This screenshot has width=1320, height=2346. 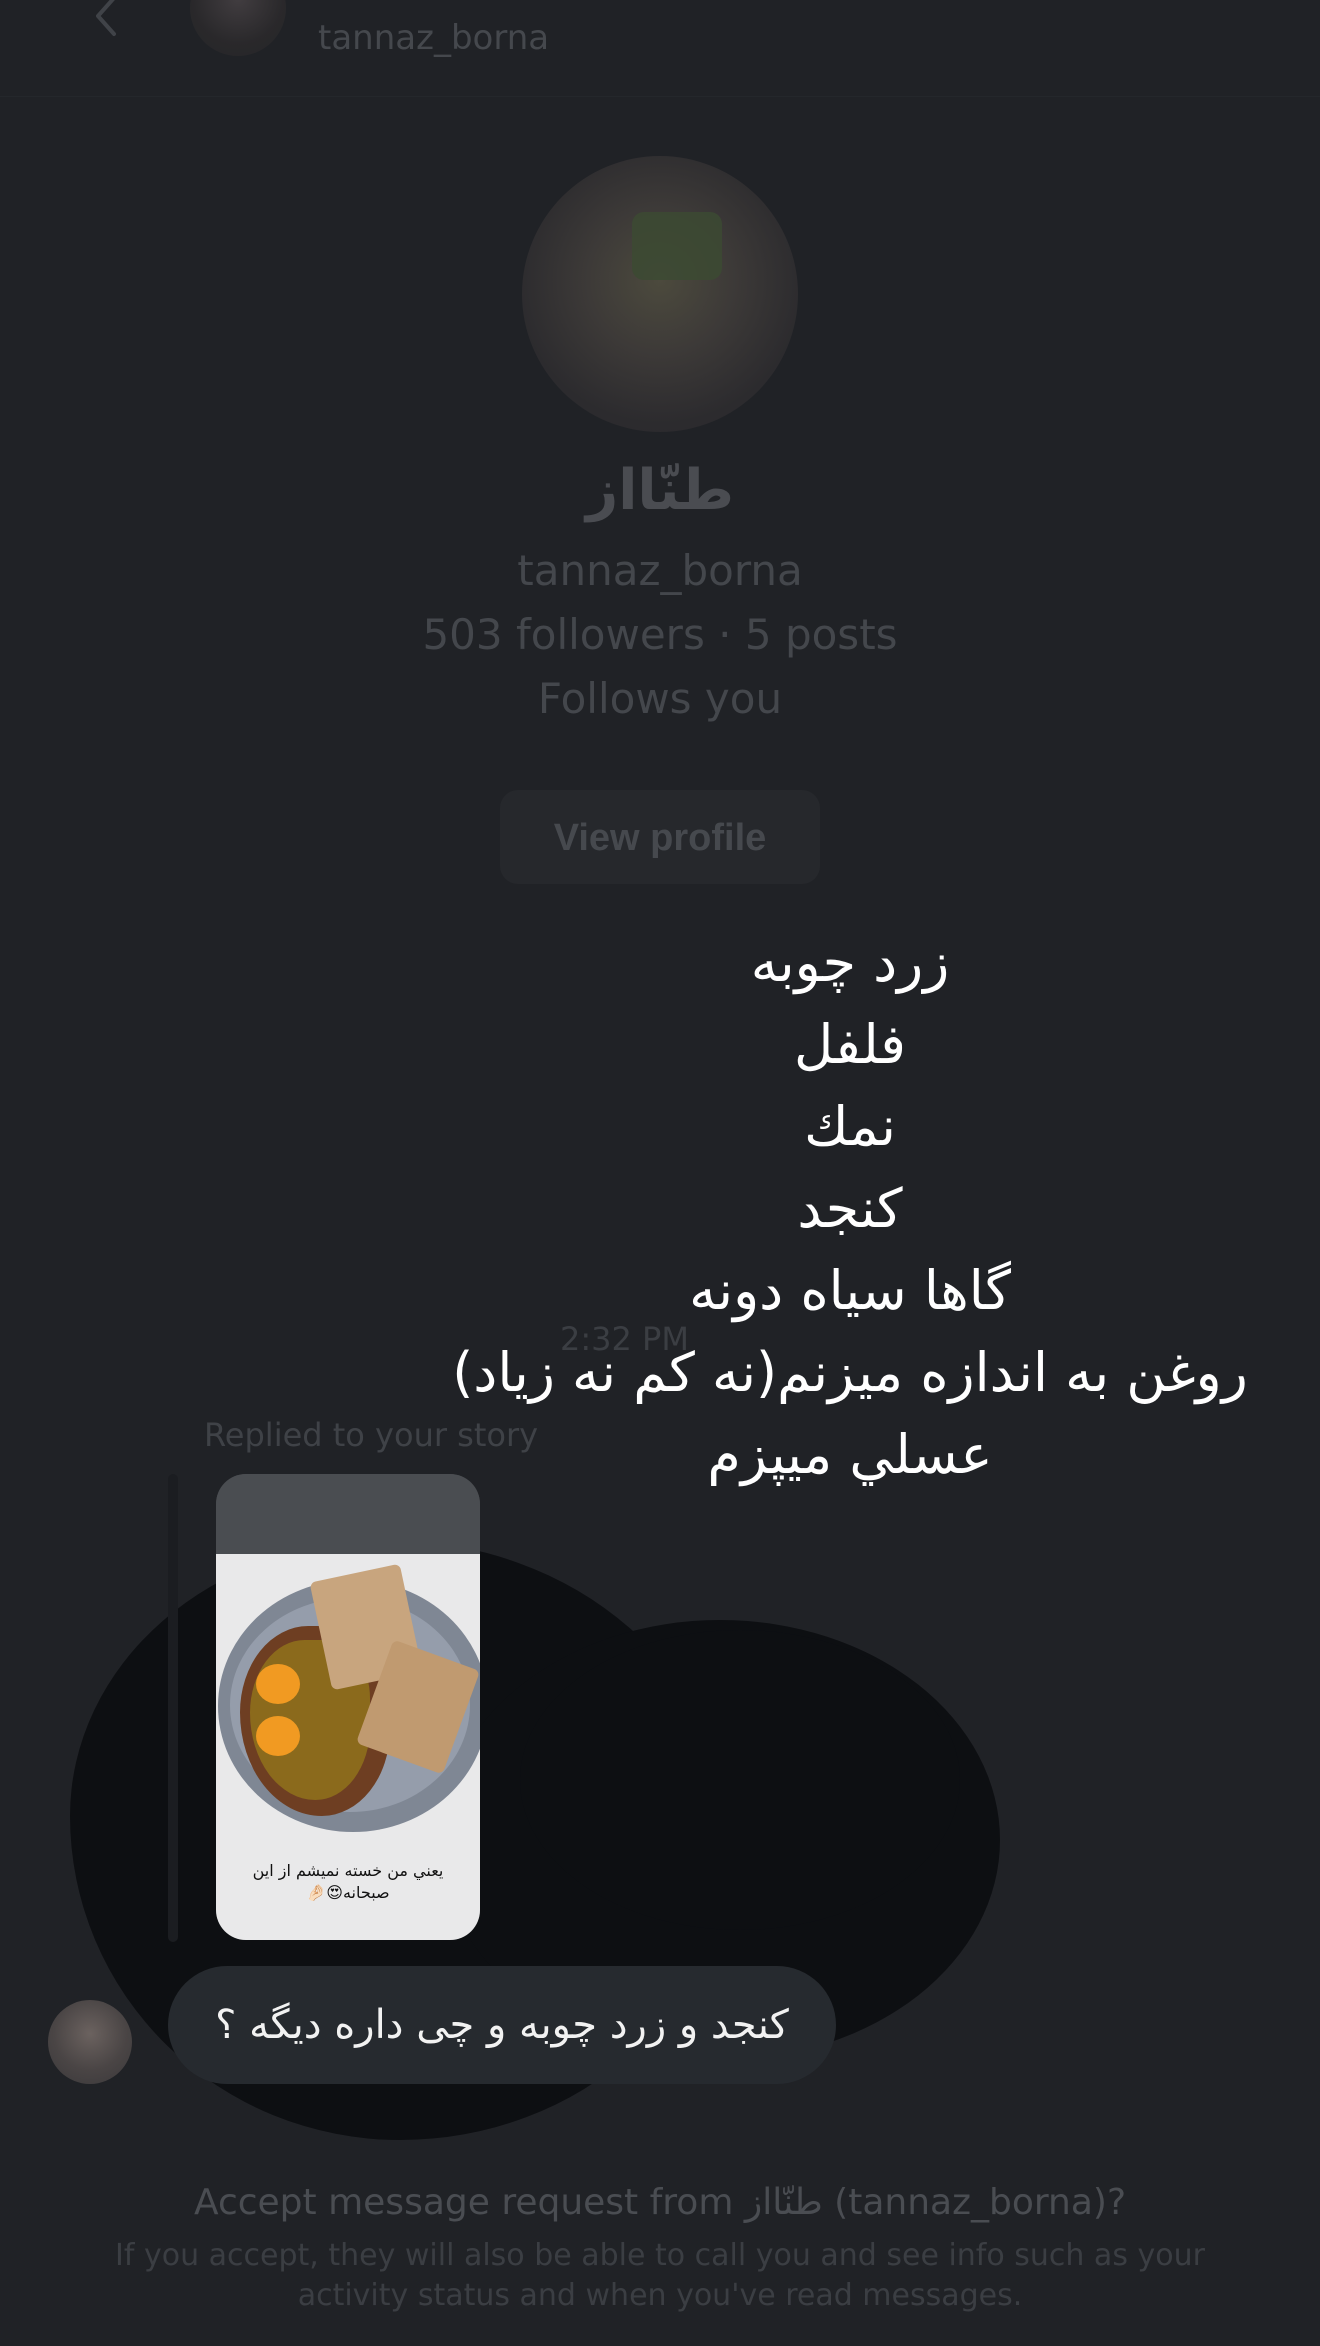 I want to click on overlay-line: كنجد, so click(x=850, y=1208).